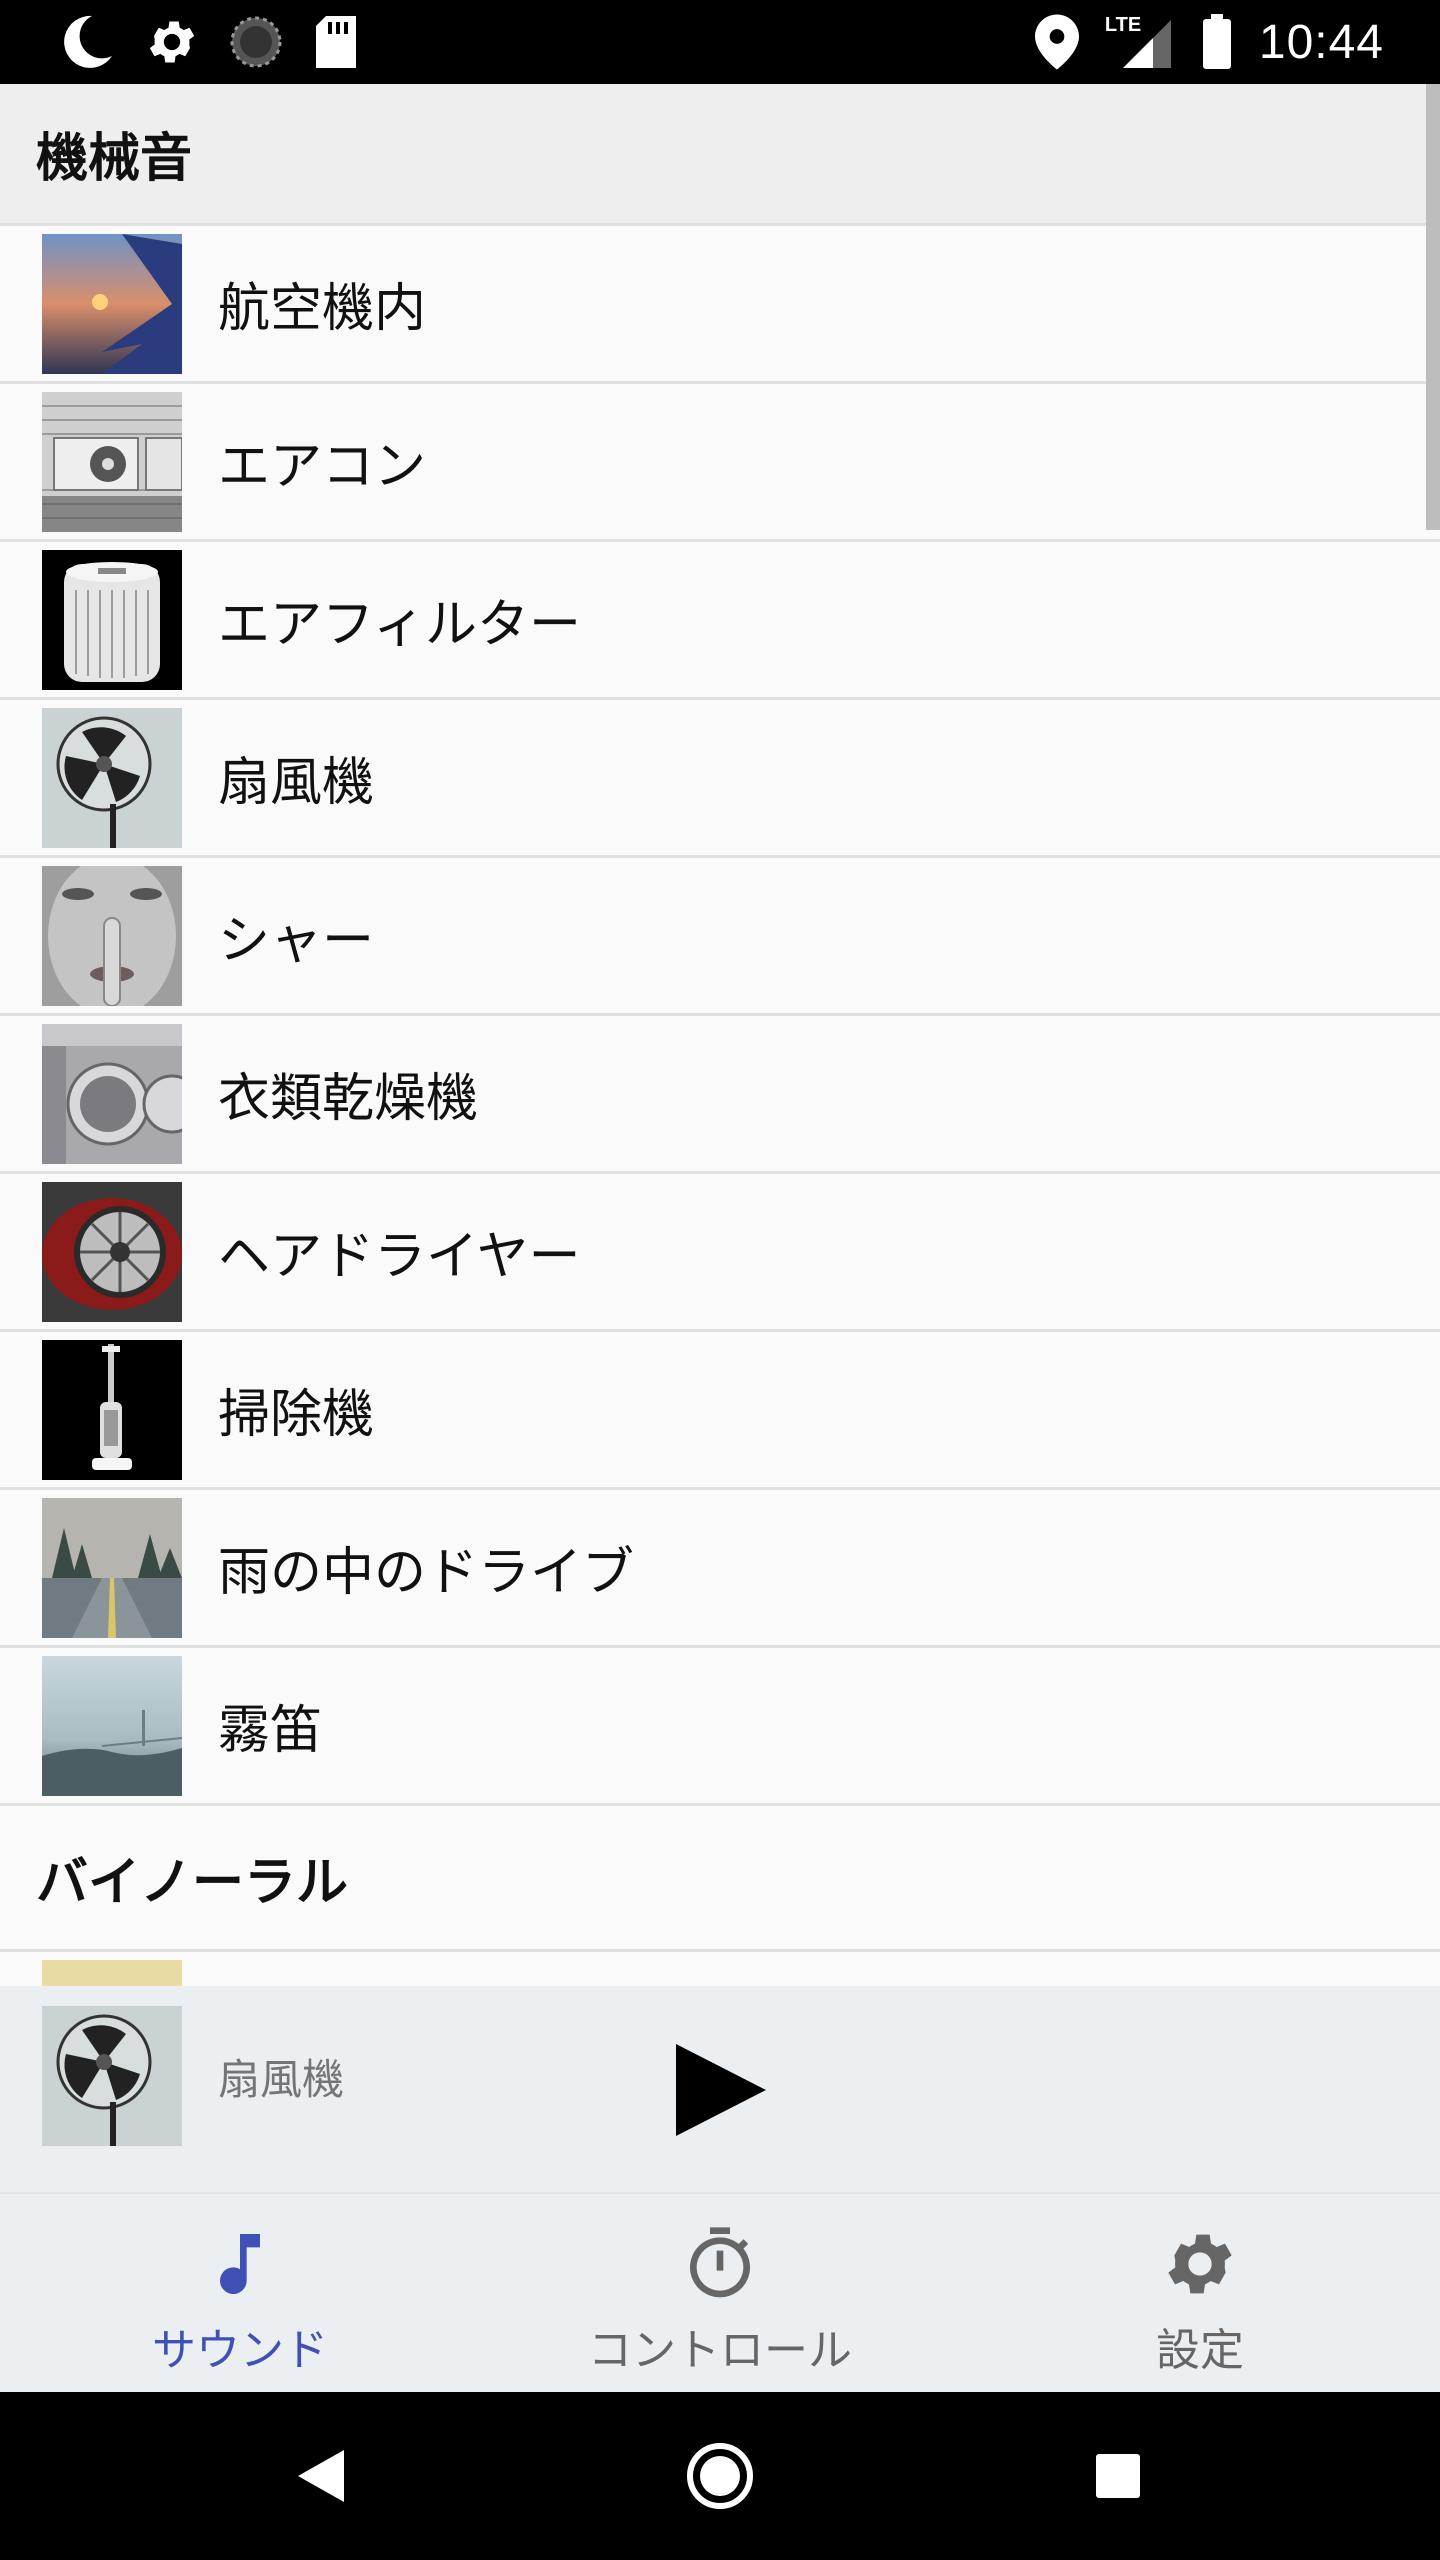  What do you see at coordinates (112, 461) in the screenshot?
I see `air-conditioner-thumbnail` at bounding box center [112, 461].